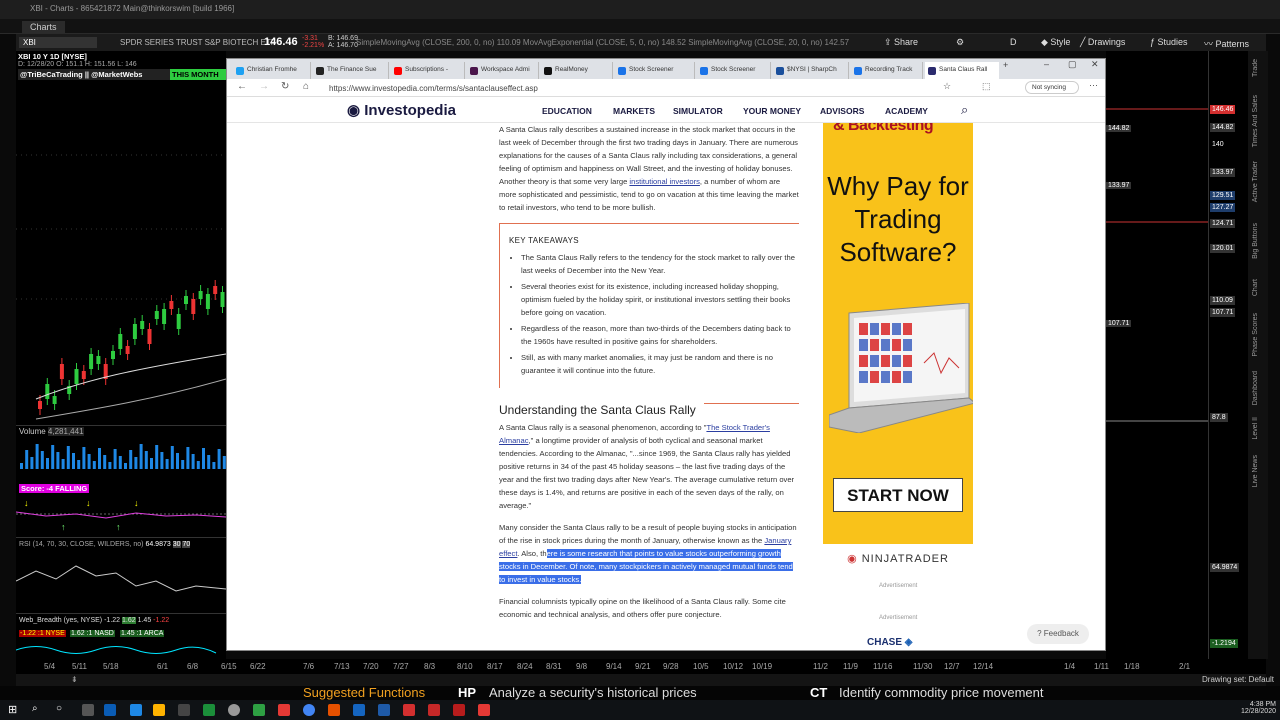 The width and height of the screenshot is (1280, 720). I want to click on minimize-icon: –, so click(1046, 64).